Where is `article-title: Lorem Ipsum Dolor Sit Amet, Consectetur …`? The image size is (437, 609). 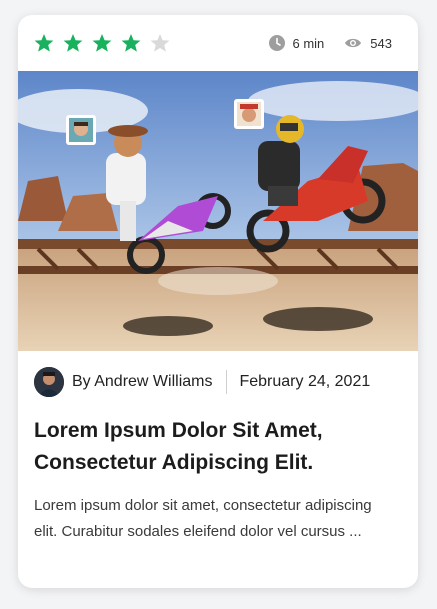
article-title: Lorem Ipsum Dolor Sit Amet, Consectetur … is located at coordinates (220, 447).